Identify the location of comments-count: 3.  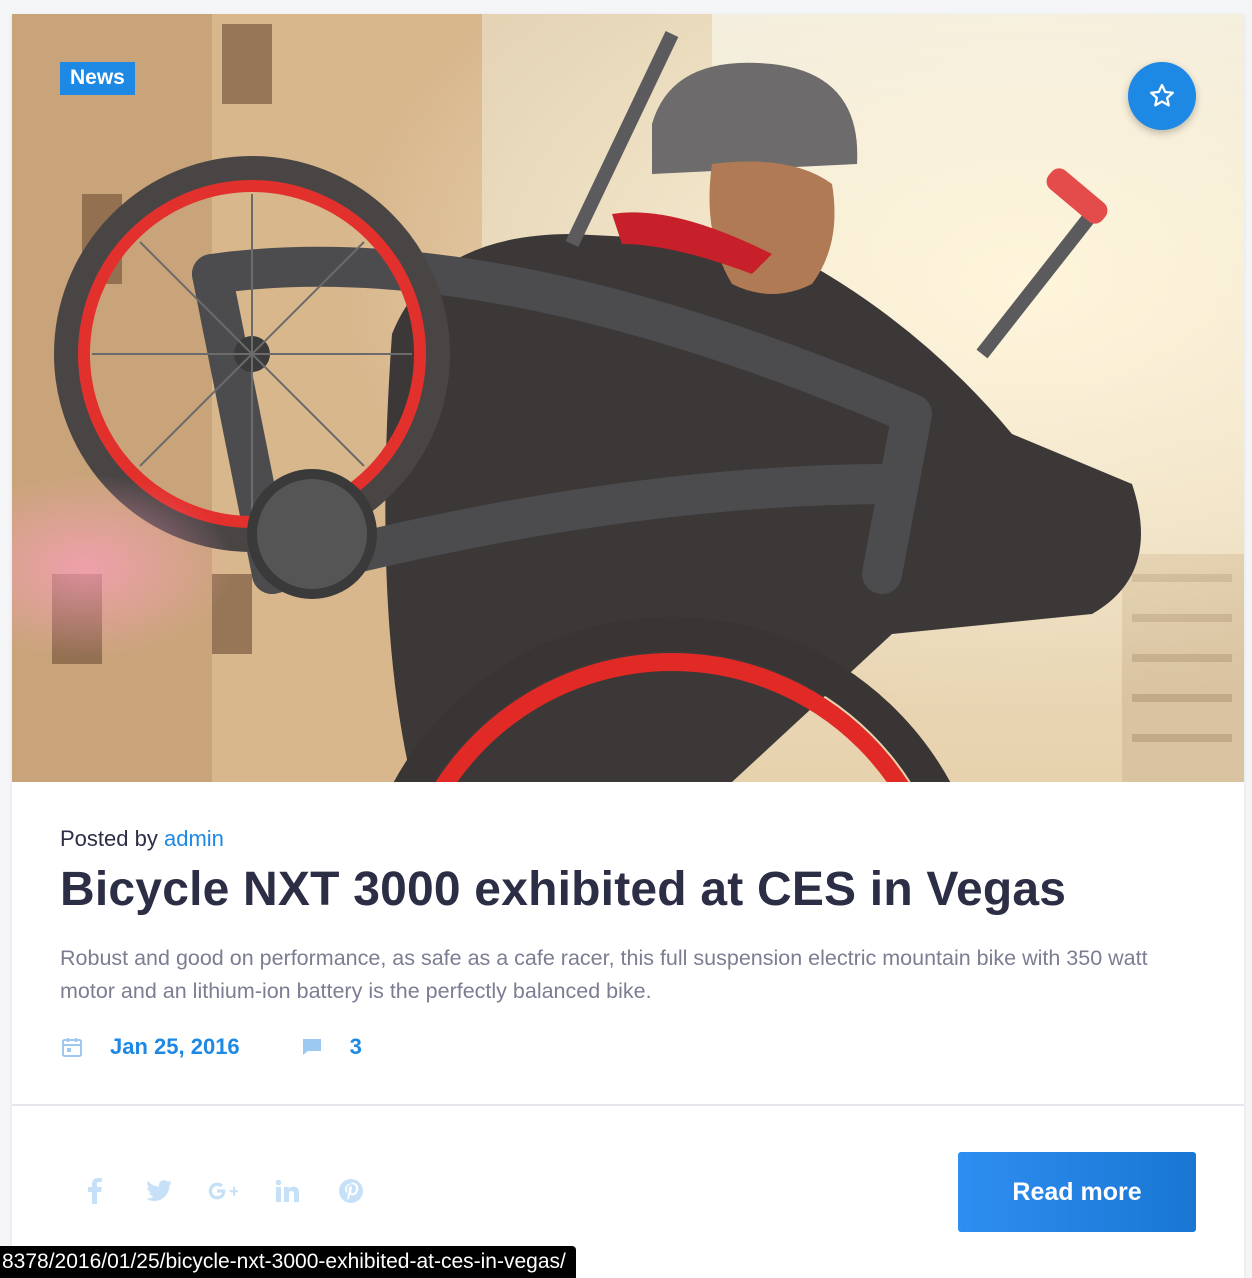
(356, 1047).